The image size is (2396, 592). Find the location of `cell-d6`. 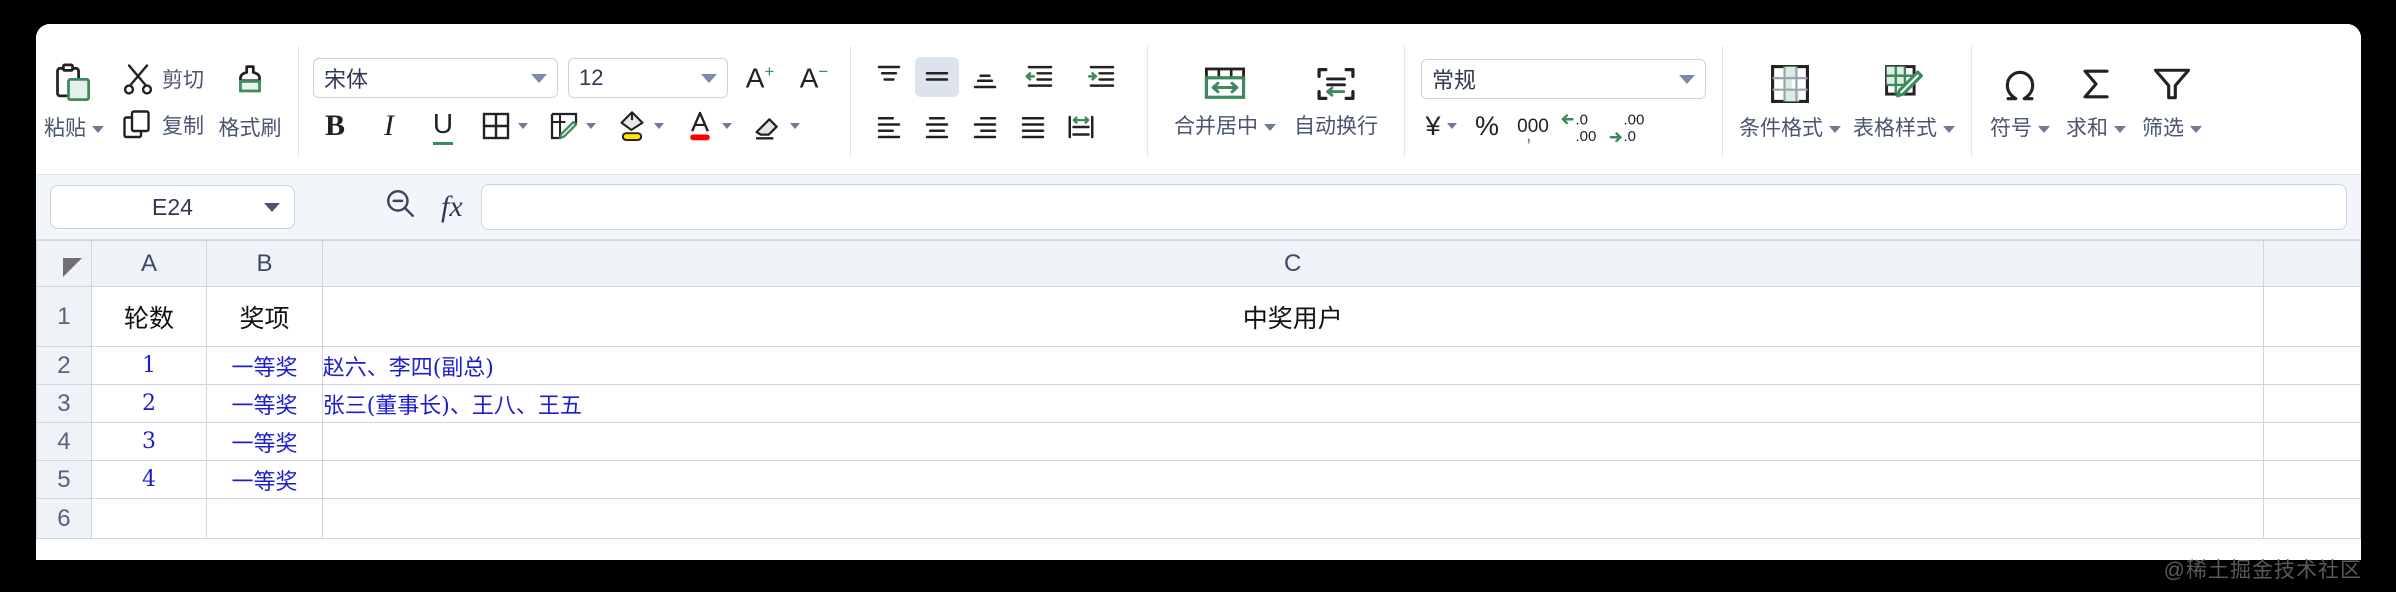

cell-d6 is located at coordinates (2311, 518).